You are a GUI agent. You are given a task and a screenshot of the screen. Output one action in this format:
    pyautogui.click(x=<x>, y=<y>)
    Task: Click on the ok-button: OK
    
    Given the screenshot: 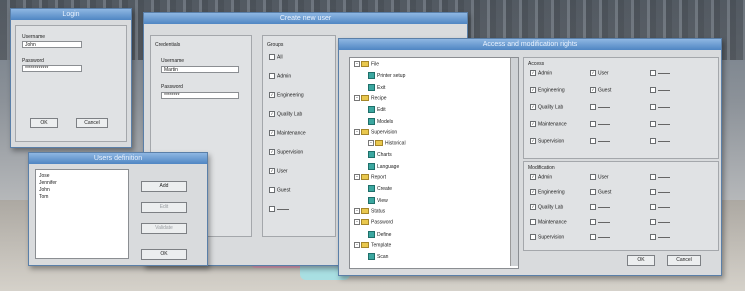 What is the action you would take?
    pyautogui.click(x=44, y=123)
    